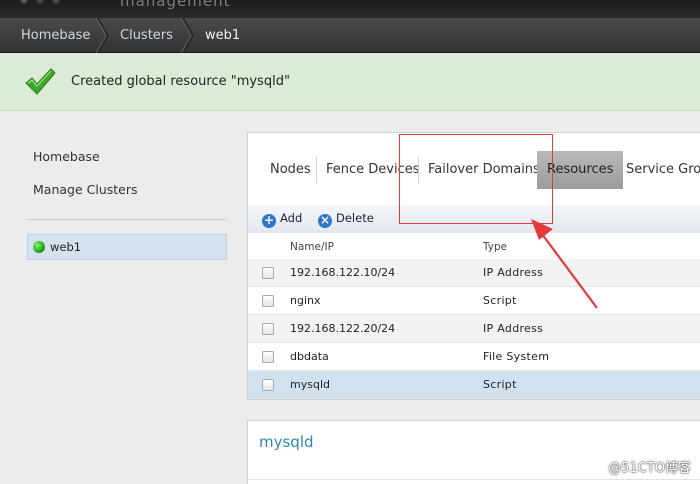 Image resolution: width=700 pixels, height=484 pixels. Describe the element at coordinates (55, 35) in the screenshot. I see `breadcrumb-homebase: Homebase` at that location.